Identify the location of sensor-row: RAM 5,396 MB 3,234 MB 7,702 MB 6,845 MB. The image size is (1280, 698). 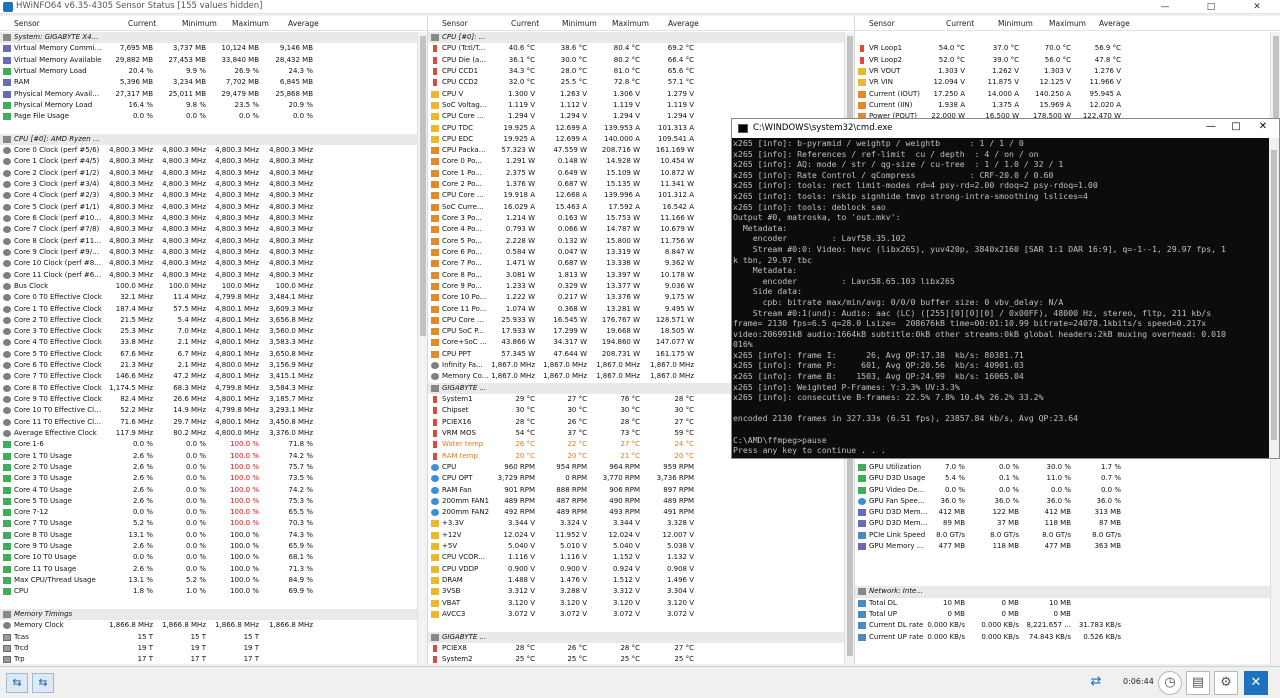
(208, 82).